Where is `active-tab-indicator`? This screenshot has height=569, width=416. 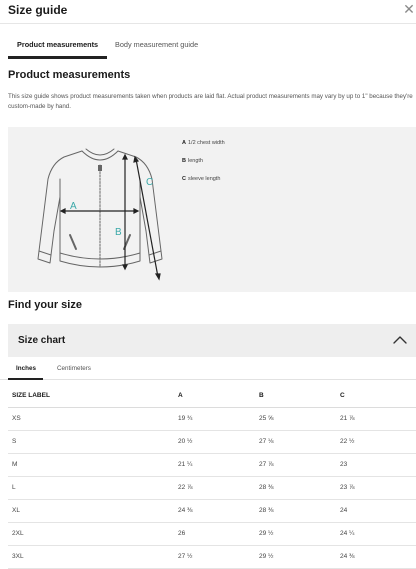
active-tab-indicator is located at coordinates (57, 57).